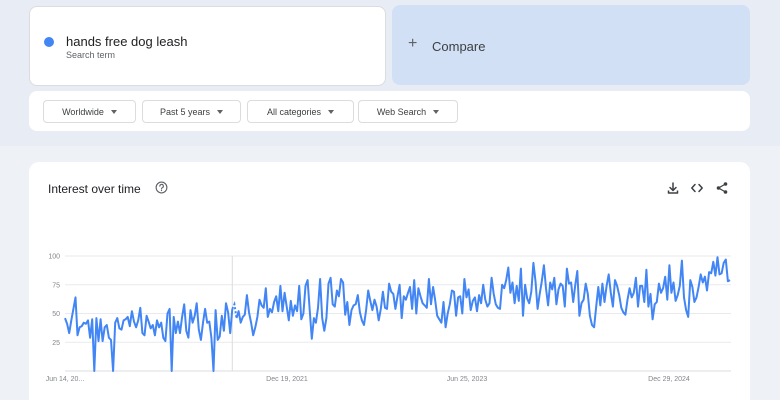 The image size is (780, 400). Describe the element at coordinates (207, 46) in the screenshot. I see `search-term-card: hands free dog leash Search term` at that location.